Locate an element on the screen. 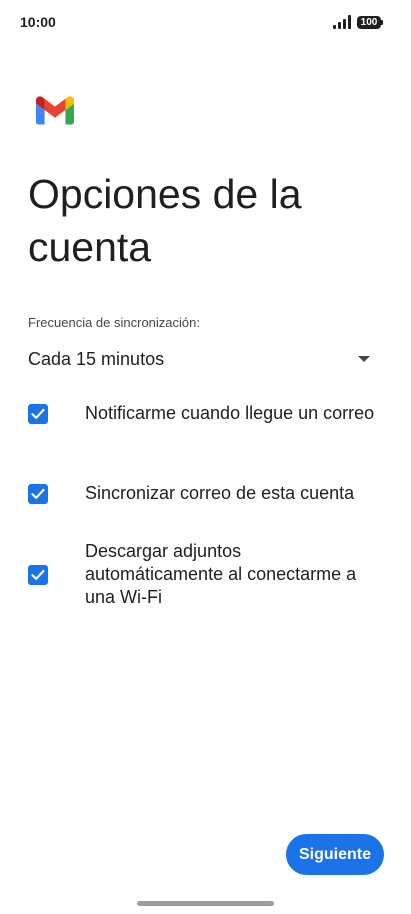 The width and height of the screenshot is (411, 914). gmail-logo is located at coordinates (55, 110).